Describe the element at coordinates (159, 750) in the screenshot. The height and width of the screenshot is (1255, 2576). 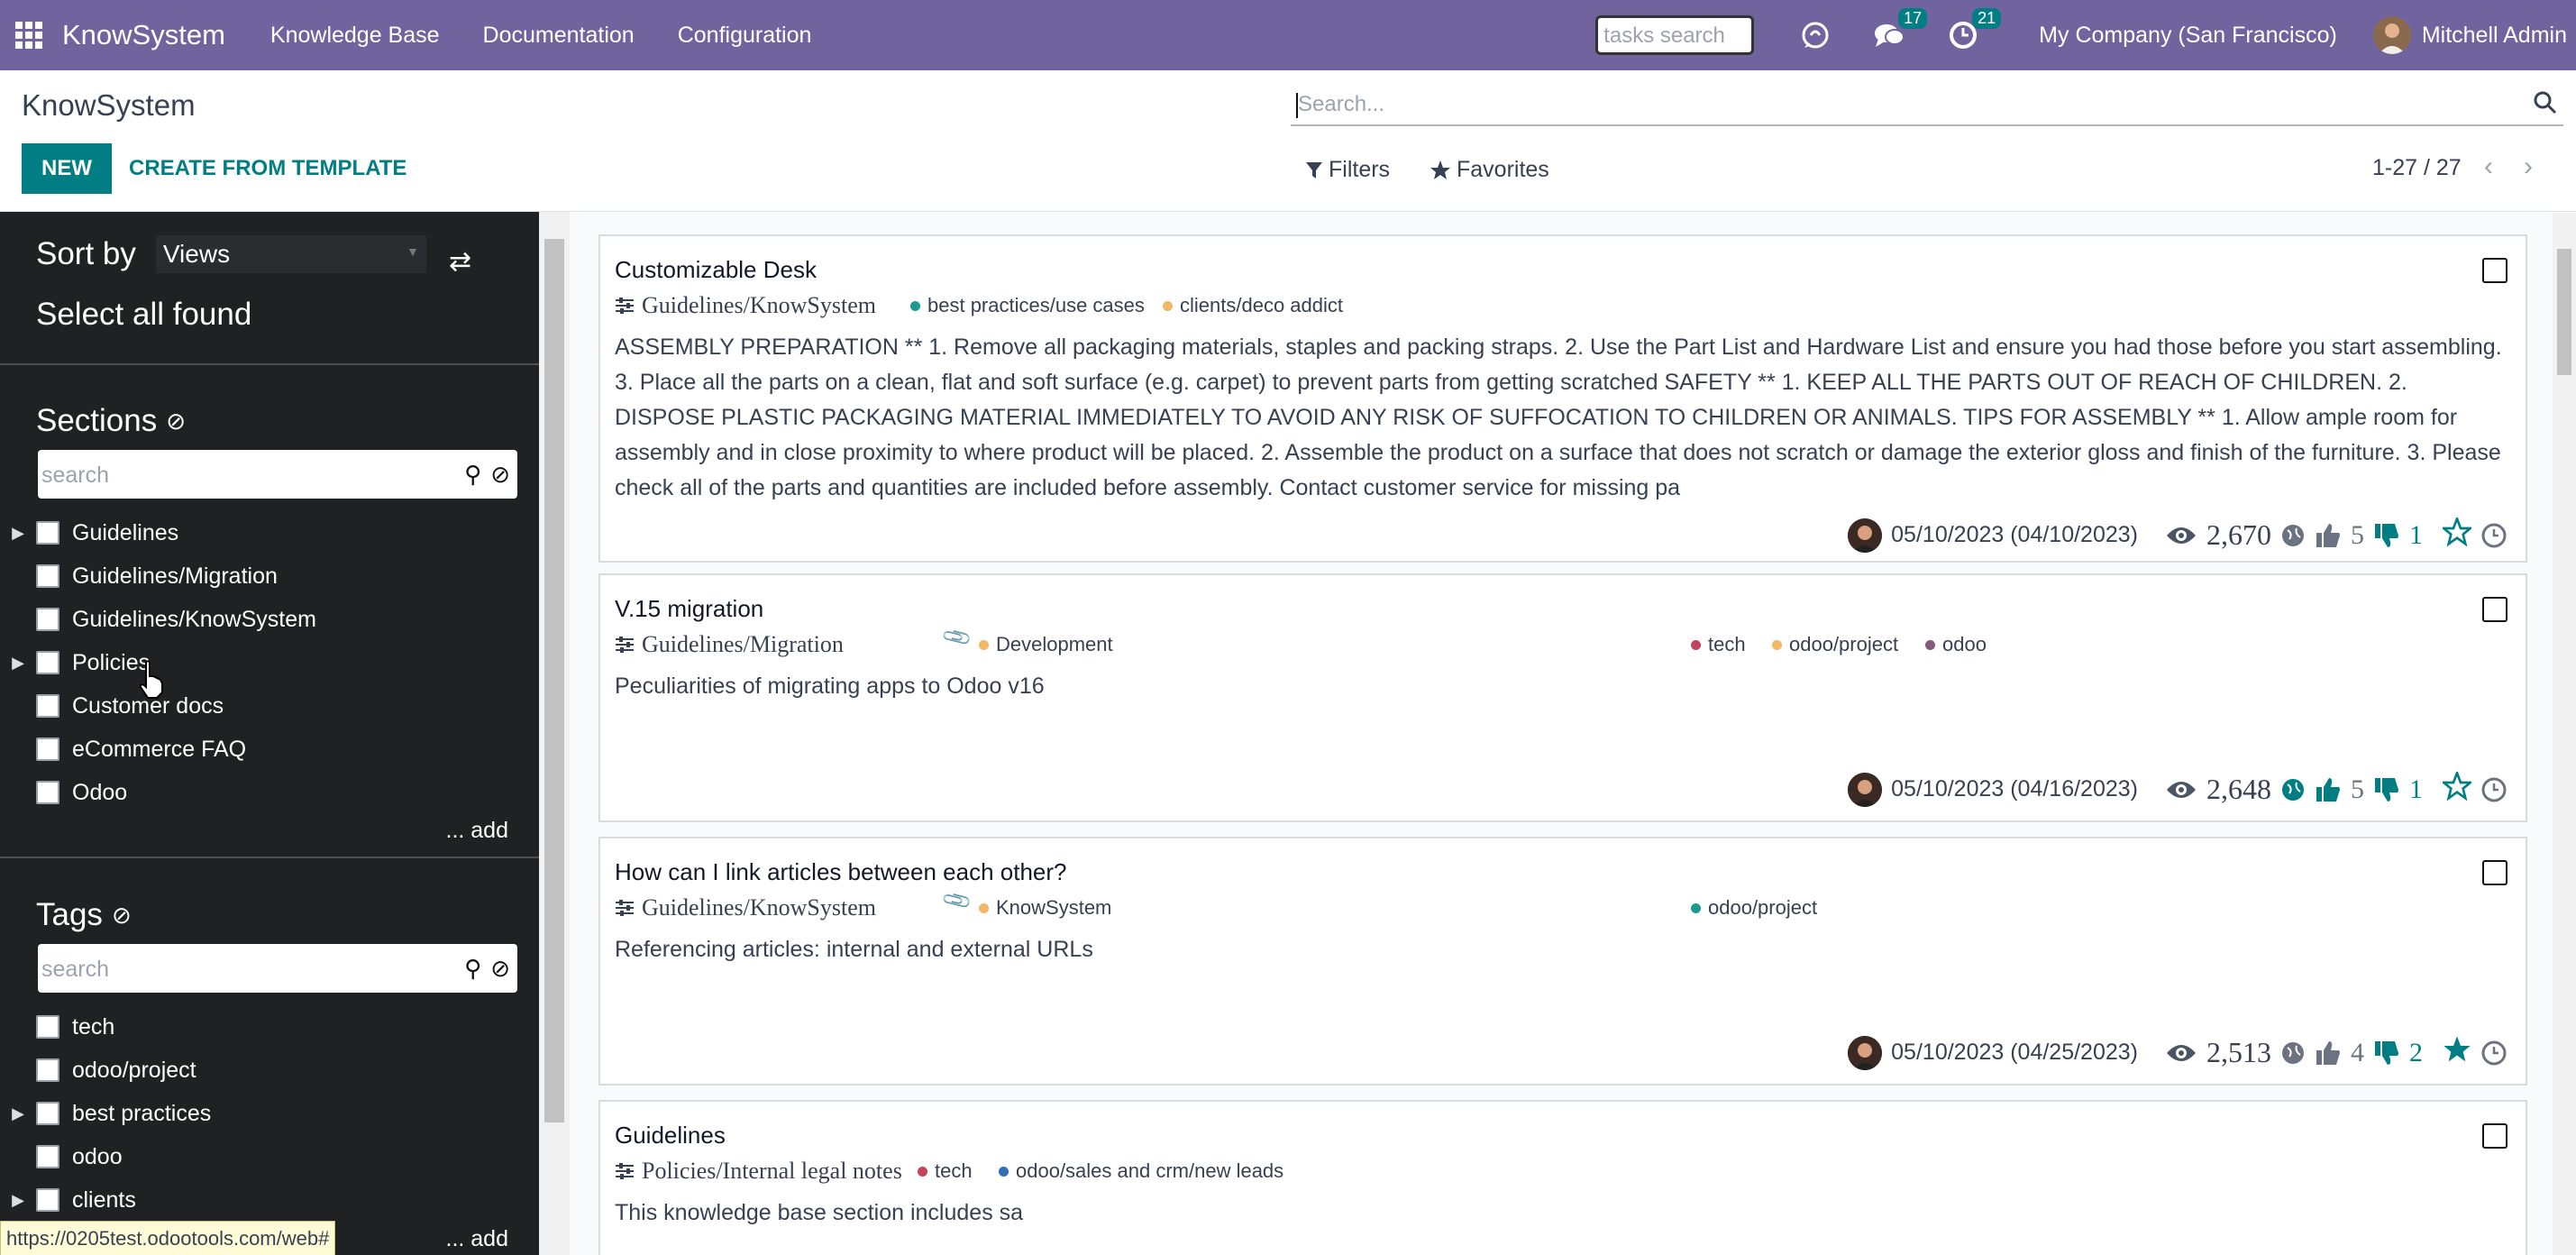
I see `section-label: eCommerce FAQ` at that location.